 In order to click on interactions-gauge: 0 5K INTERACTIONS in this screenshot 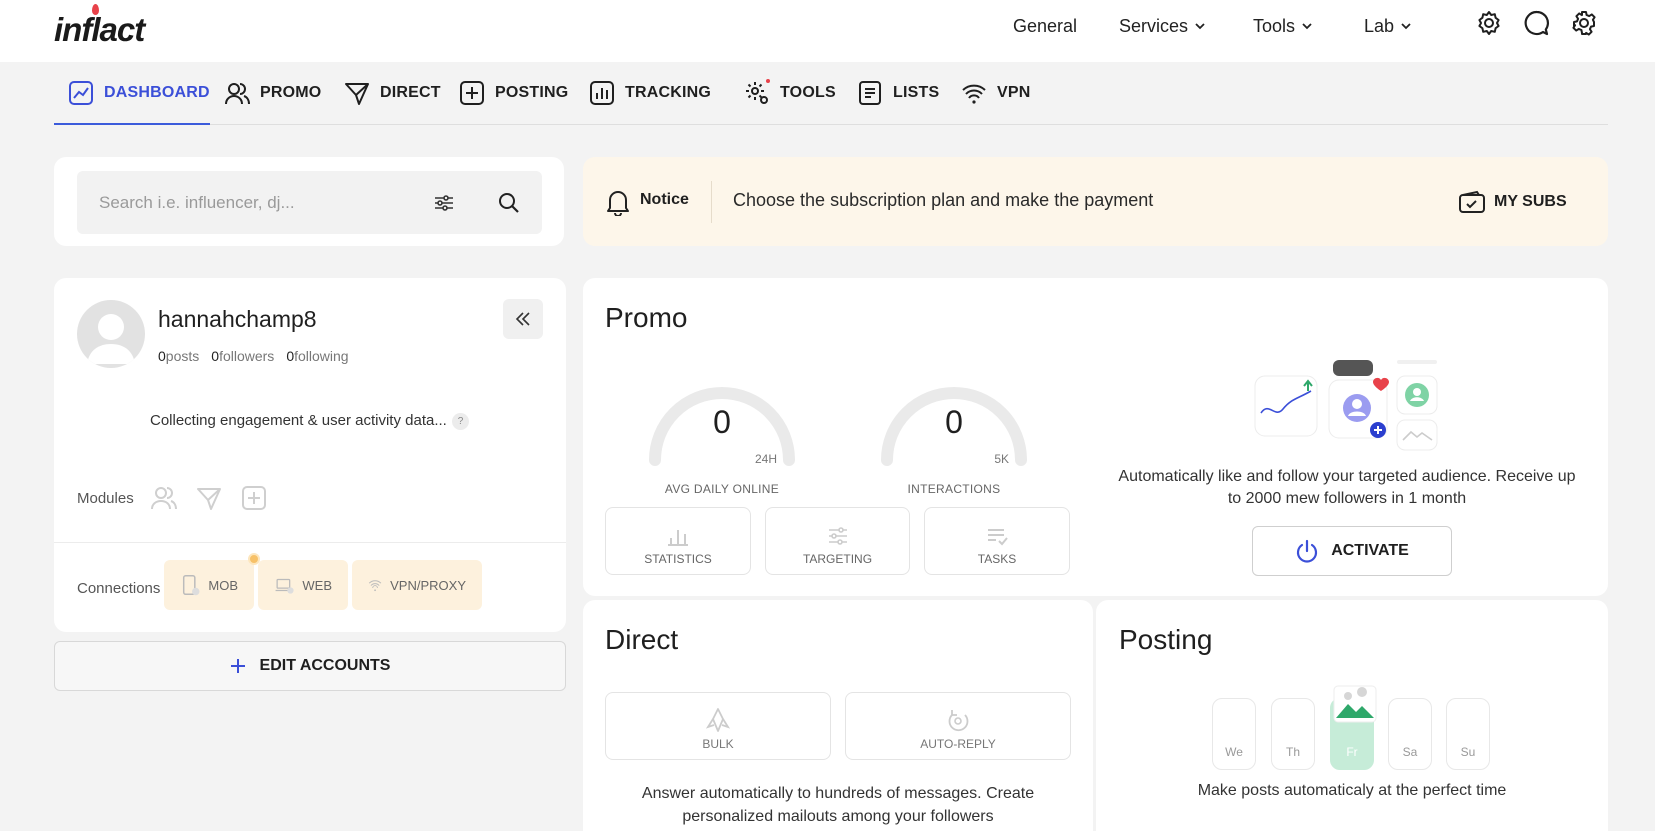, I will do `click(954, 426)`.